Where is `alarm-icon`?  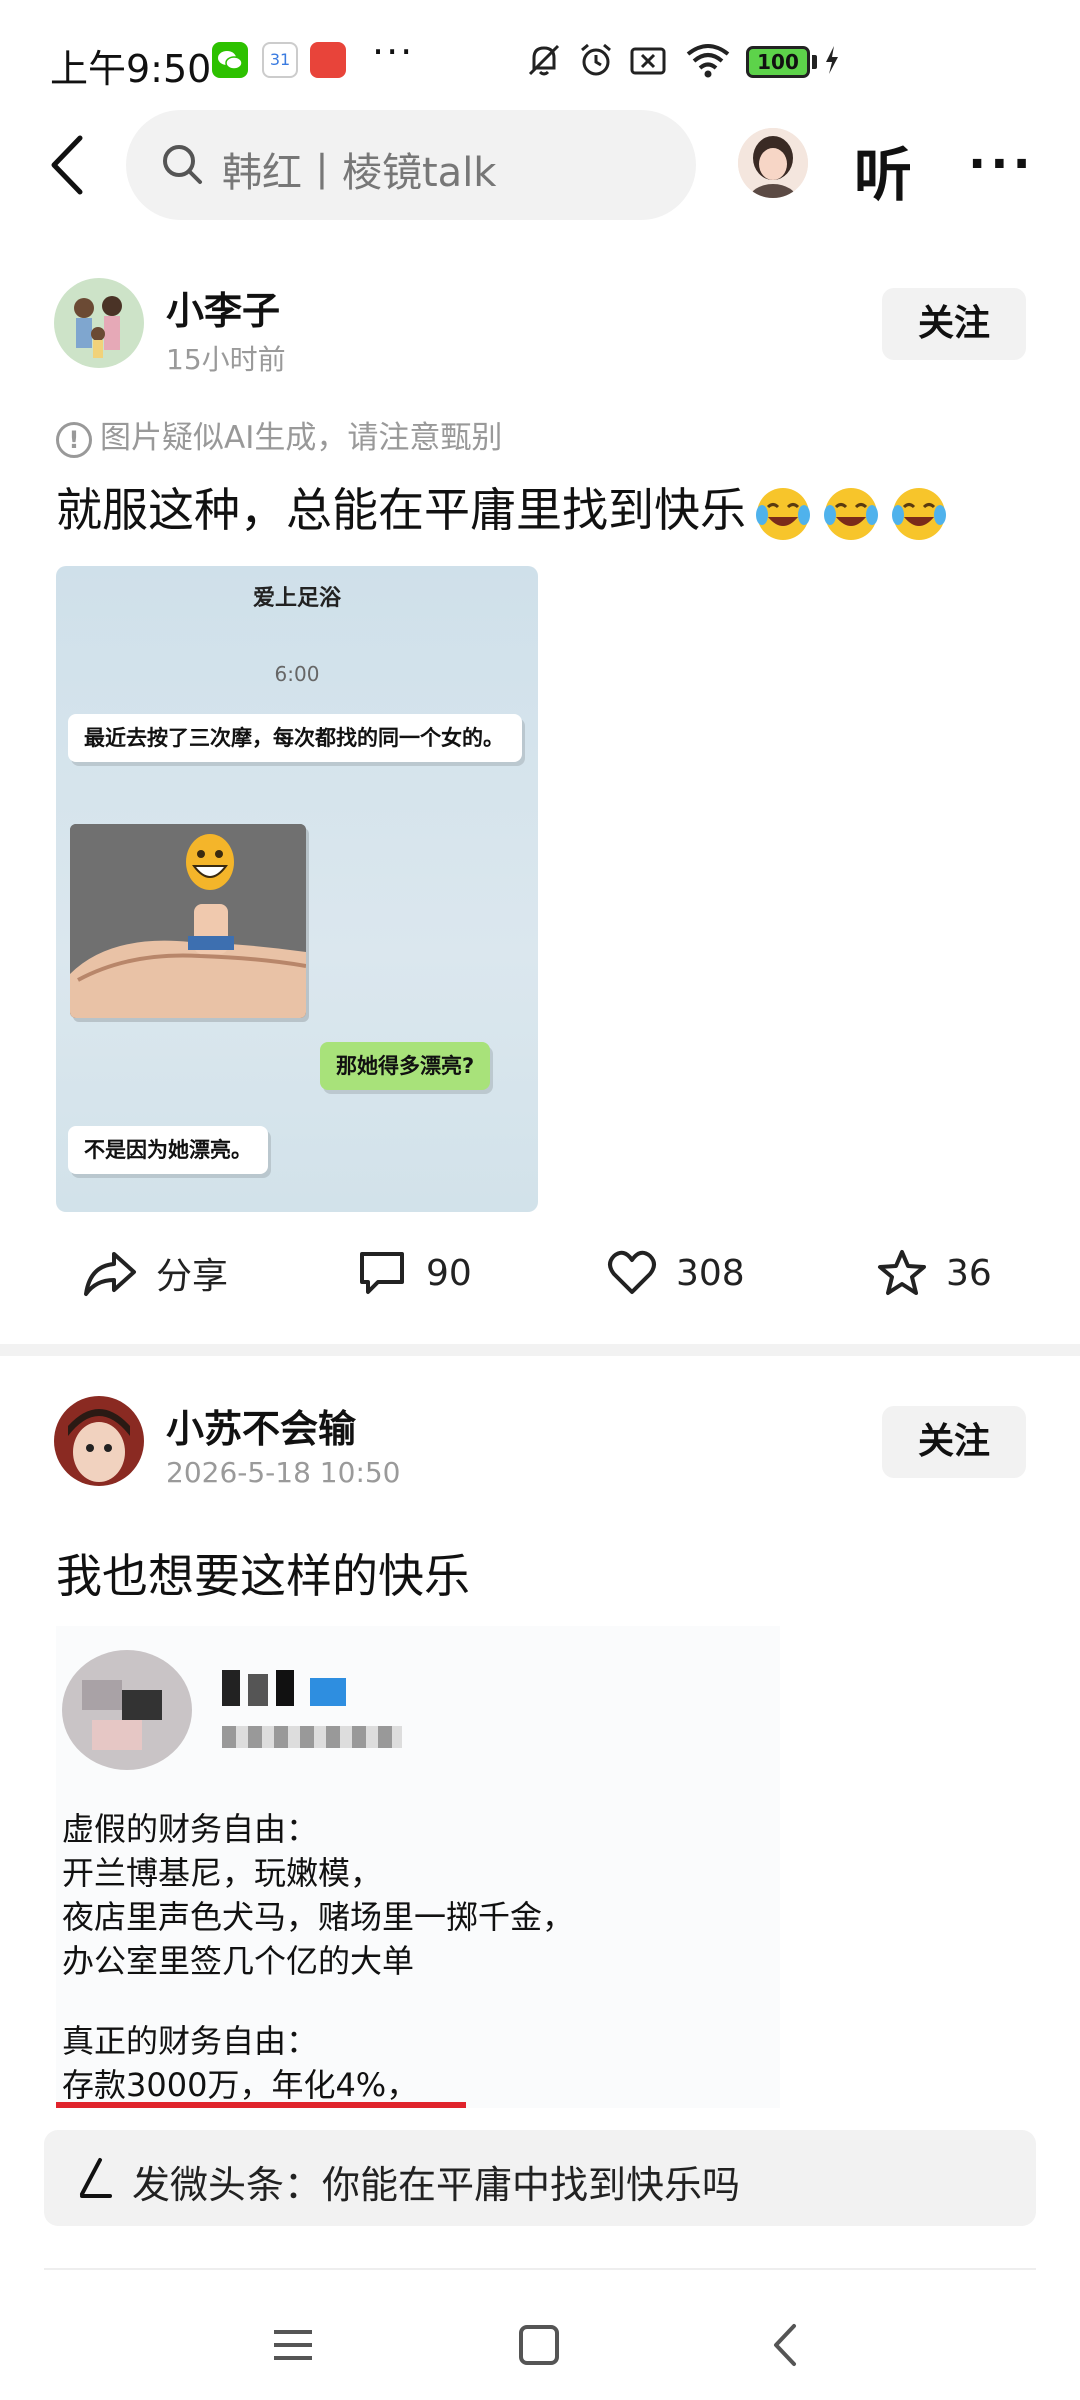
alarm-icon is located at coordinates (596, 59).